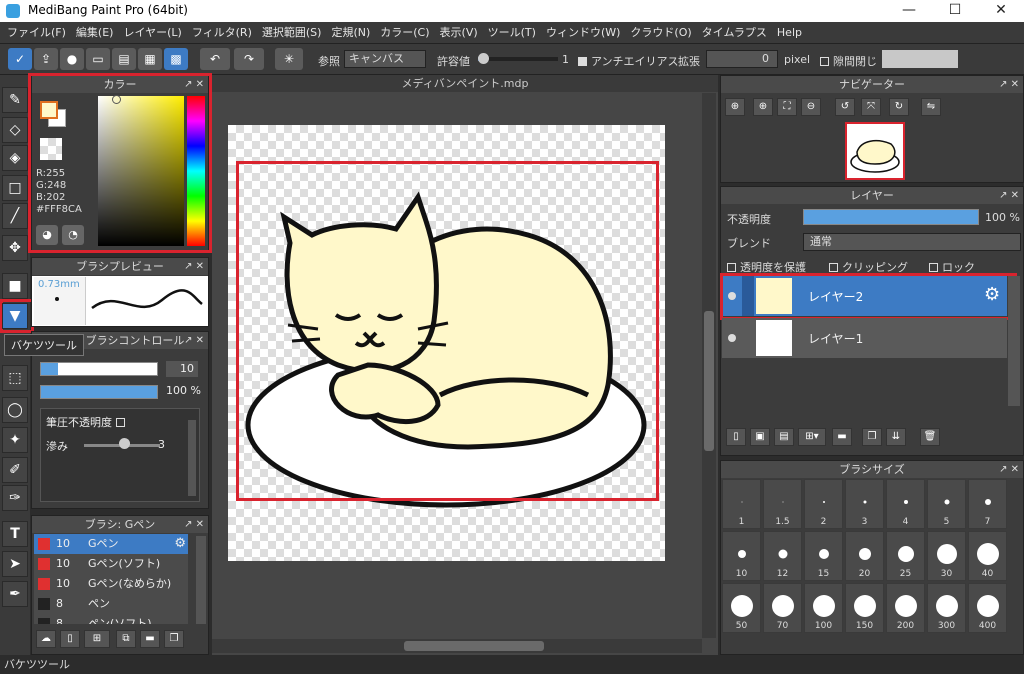 This screenshot has width=1024, height=674. What do you see at coordinates (582, 61) in the screenshot?
I see `antialias-checkbox` at bounding box center [582, 61].